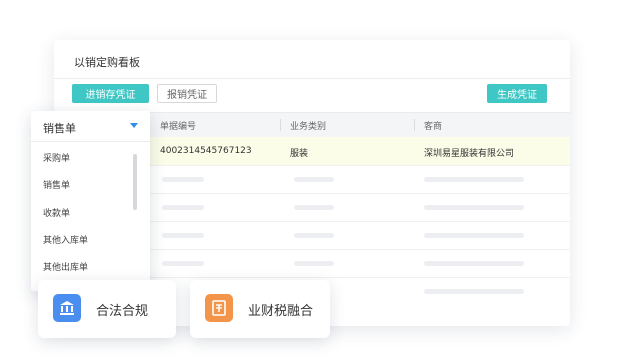 The image size is (640, 360). What do you see at coordinates (56, 184) in the screenshot?
I see `option-sales: 销售单` at bounding box center [56, 184].